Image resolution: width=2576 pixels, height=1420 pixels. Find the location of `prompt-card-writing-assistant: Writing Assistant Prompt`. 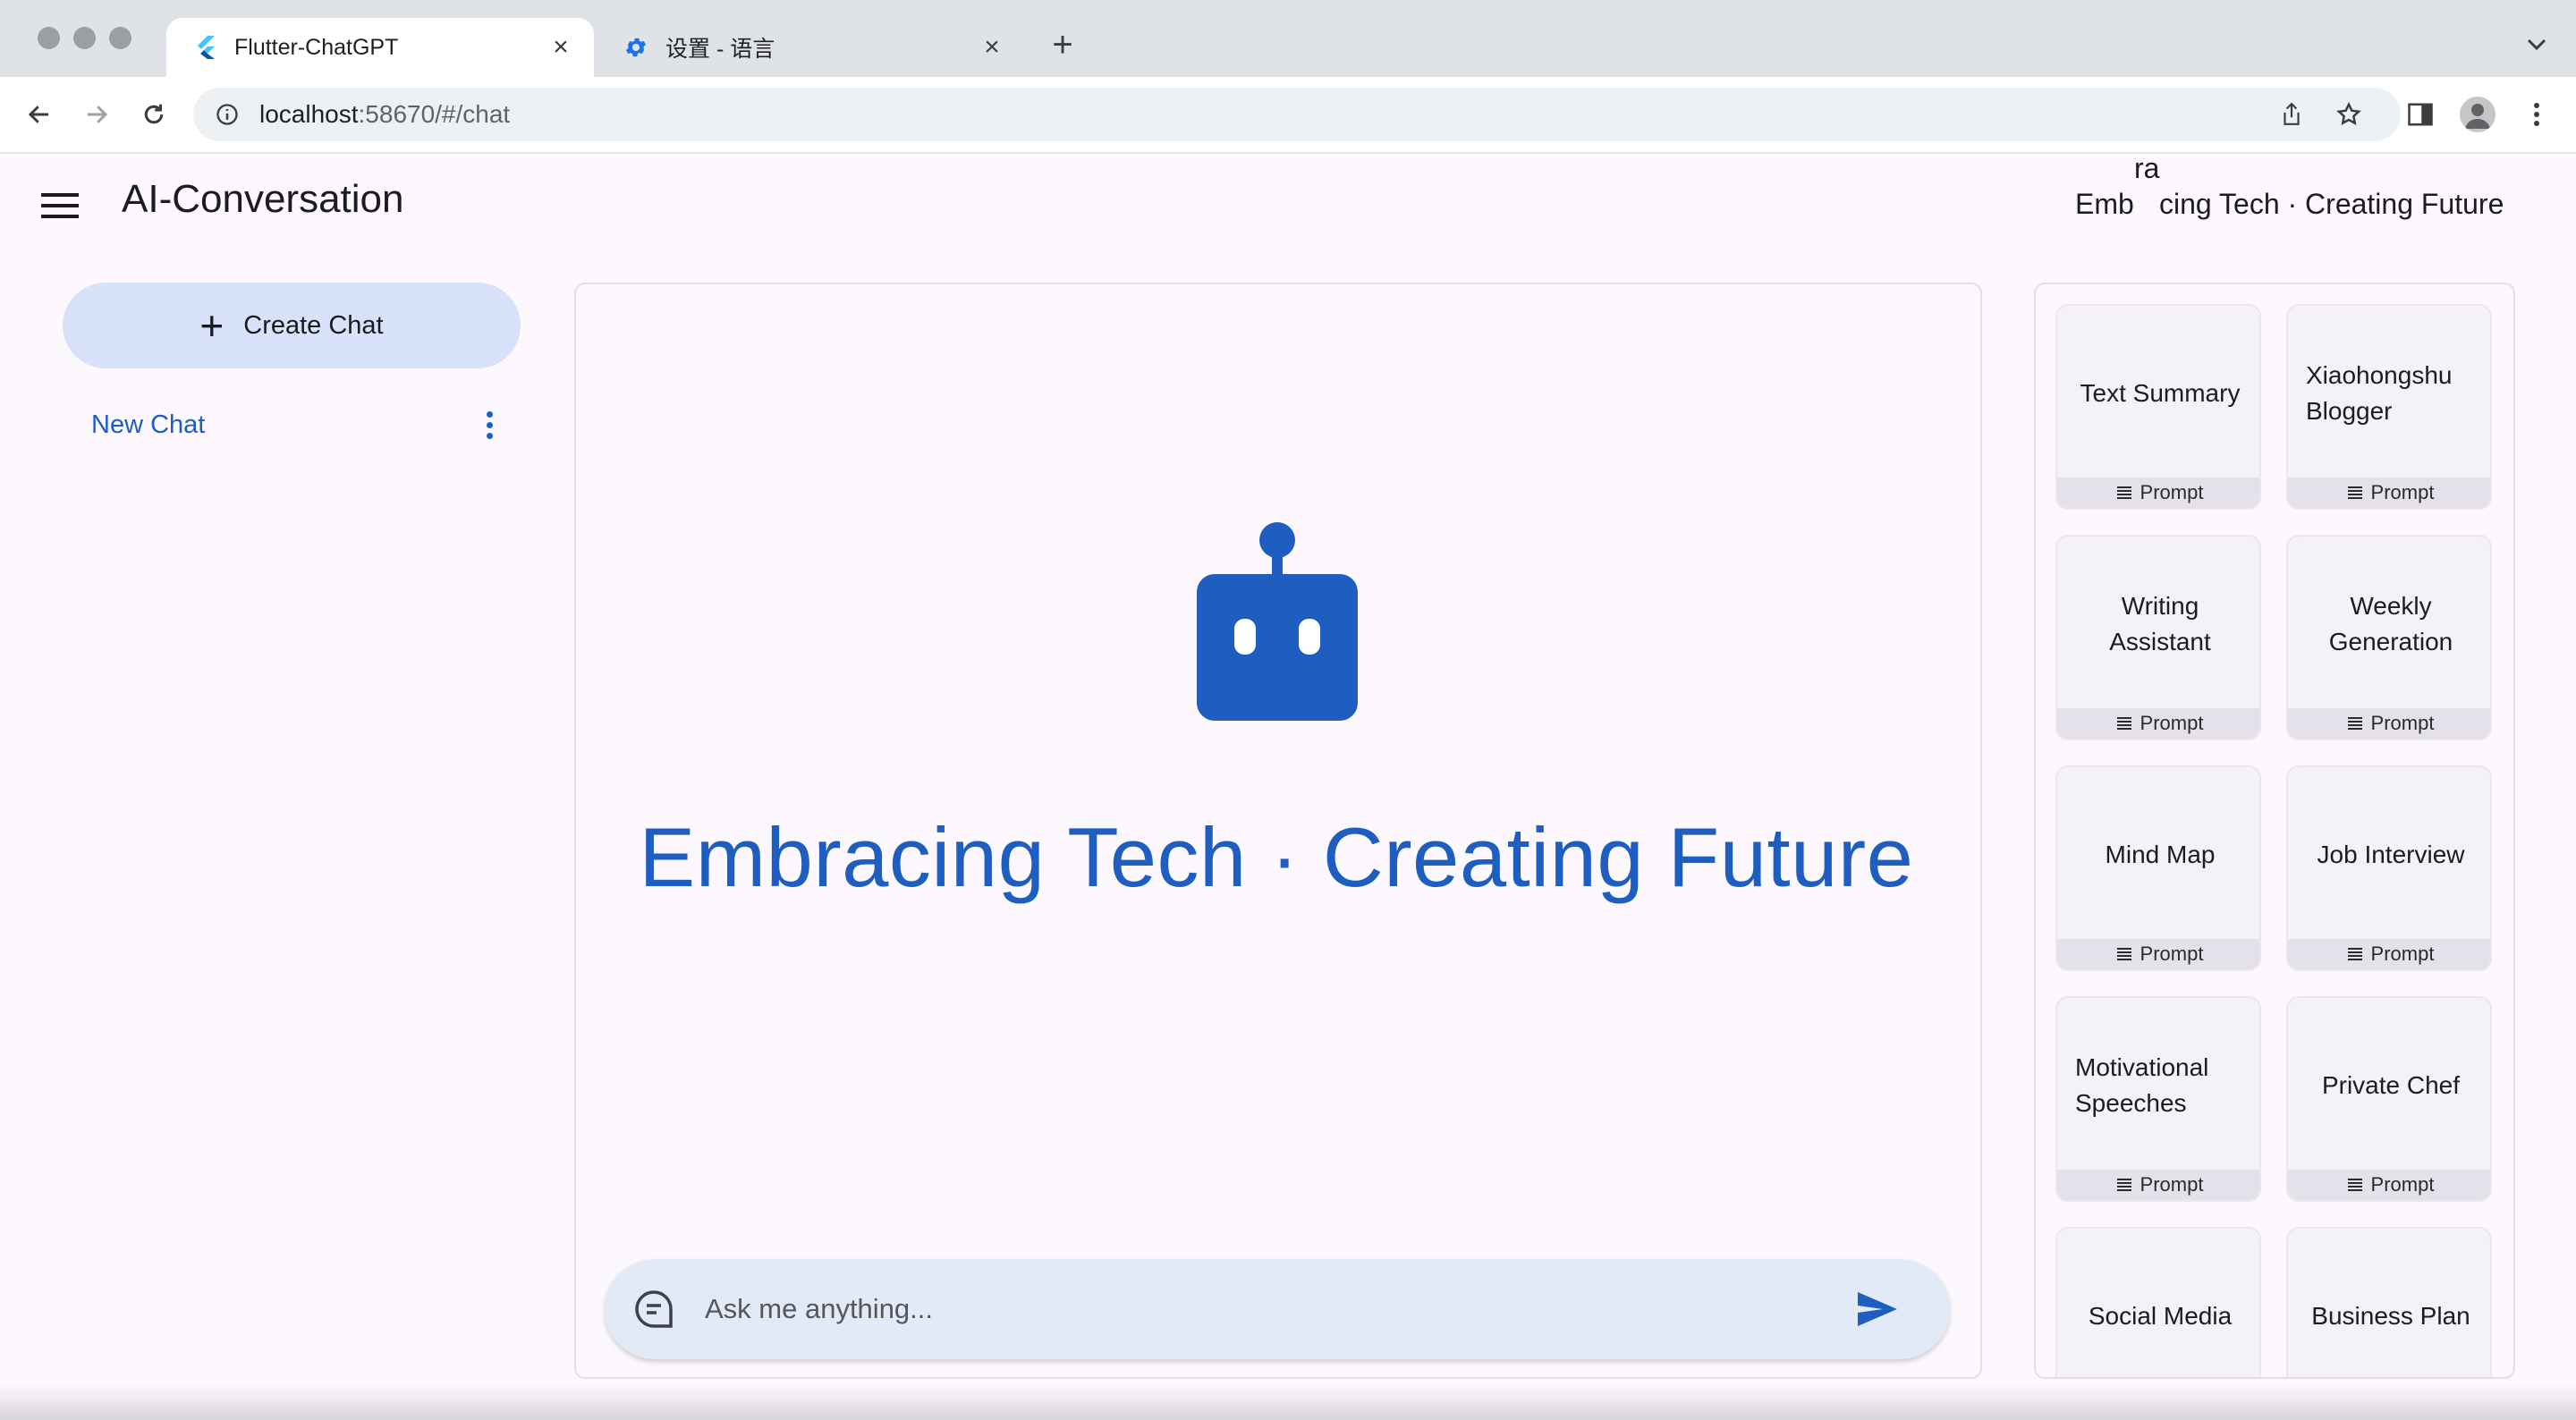

prompt-card-writing-assistant: Writing Assistant Prompt is located at coordinates (2158, 638).